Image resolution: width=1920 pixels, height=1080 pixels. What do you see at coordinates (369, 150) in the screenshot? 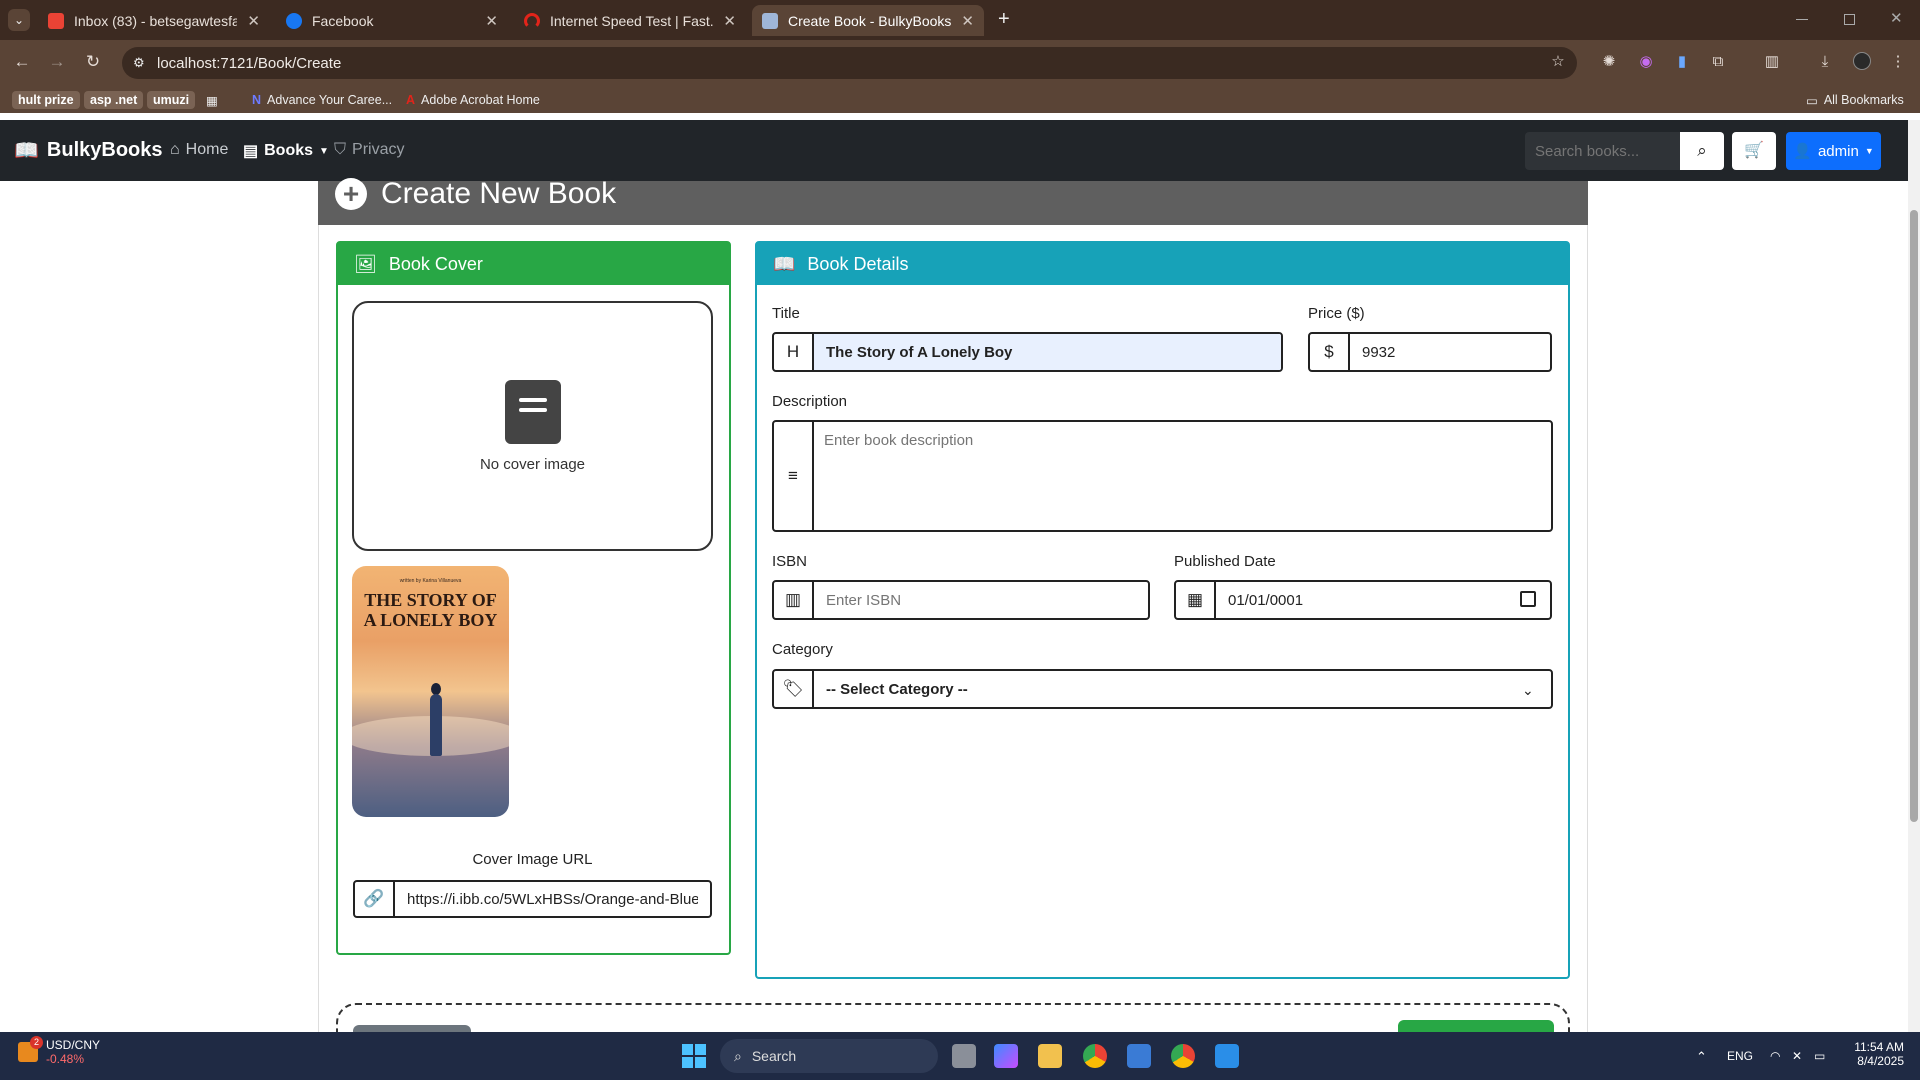
I see `nav-privacy: ⛉ Privacy` at bounding box center [369, 150].